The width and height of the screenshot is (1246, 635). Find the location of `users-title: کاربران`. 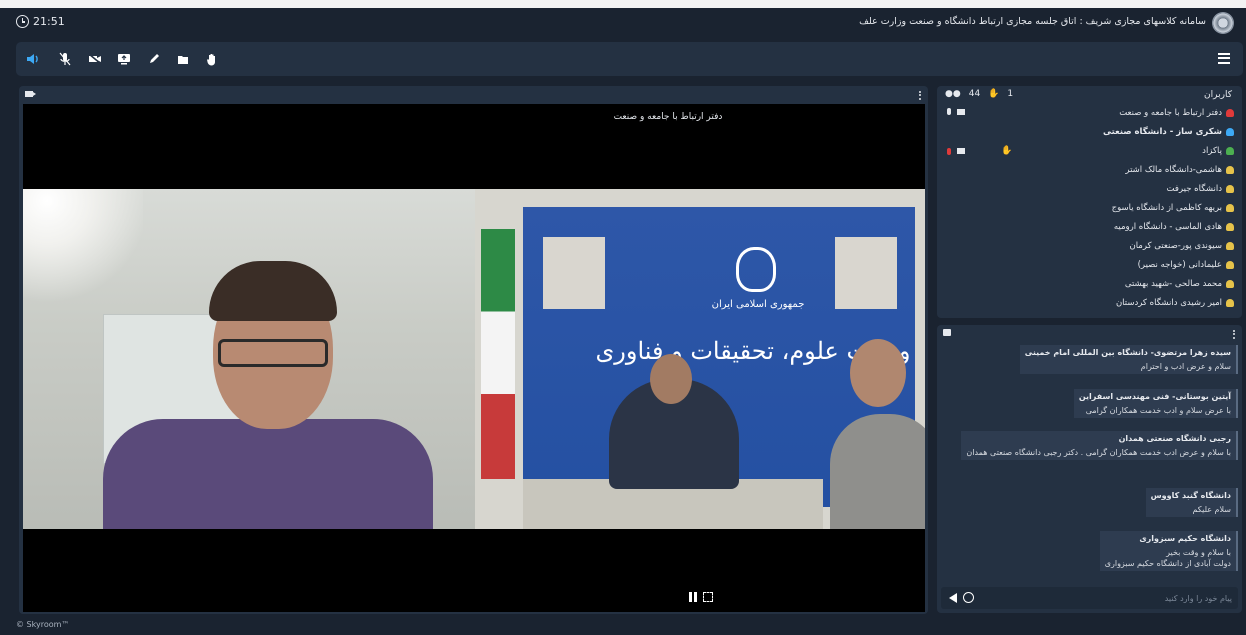

users-title: کاربران is located at coordinates (1218, 95).